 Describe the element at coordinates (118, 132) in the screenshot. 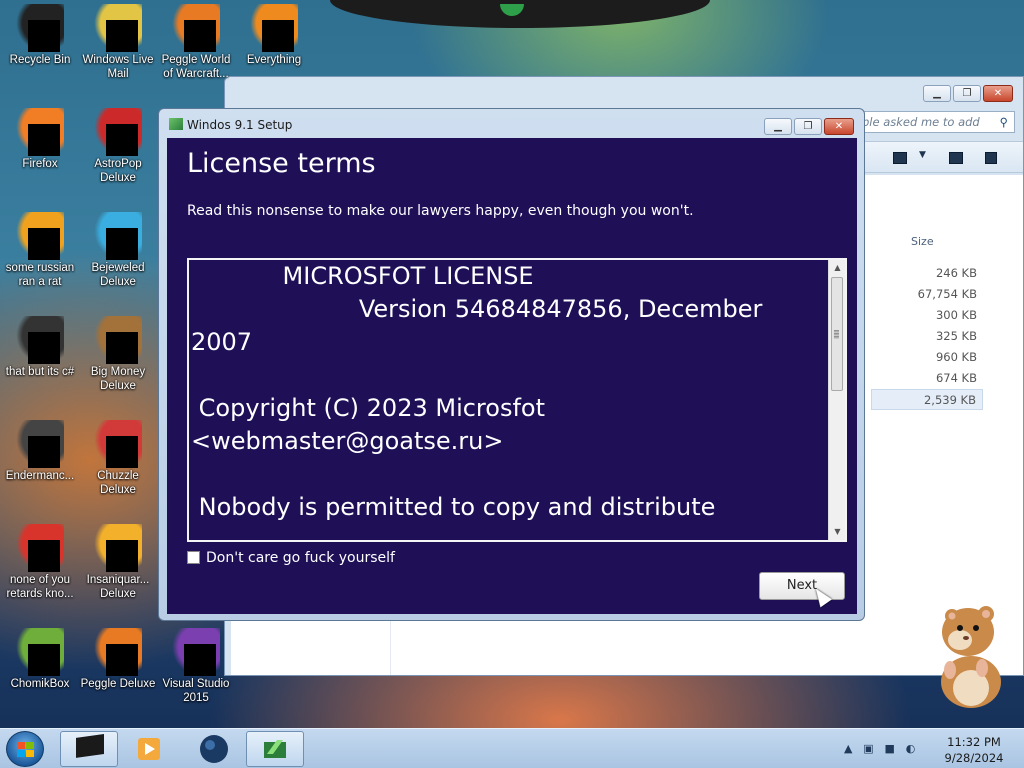

I see `astropop-icon` at that location.